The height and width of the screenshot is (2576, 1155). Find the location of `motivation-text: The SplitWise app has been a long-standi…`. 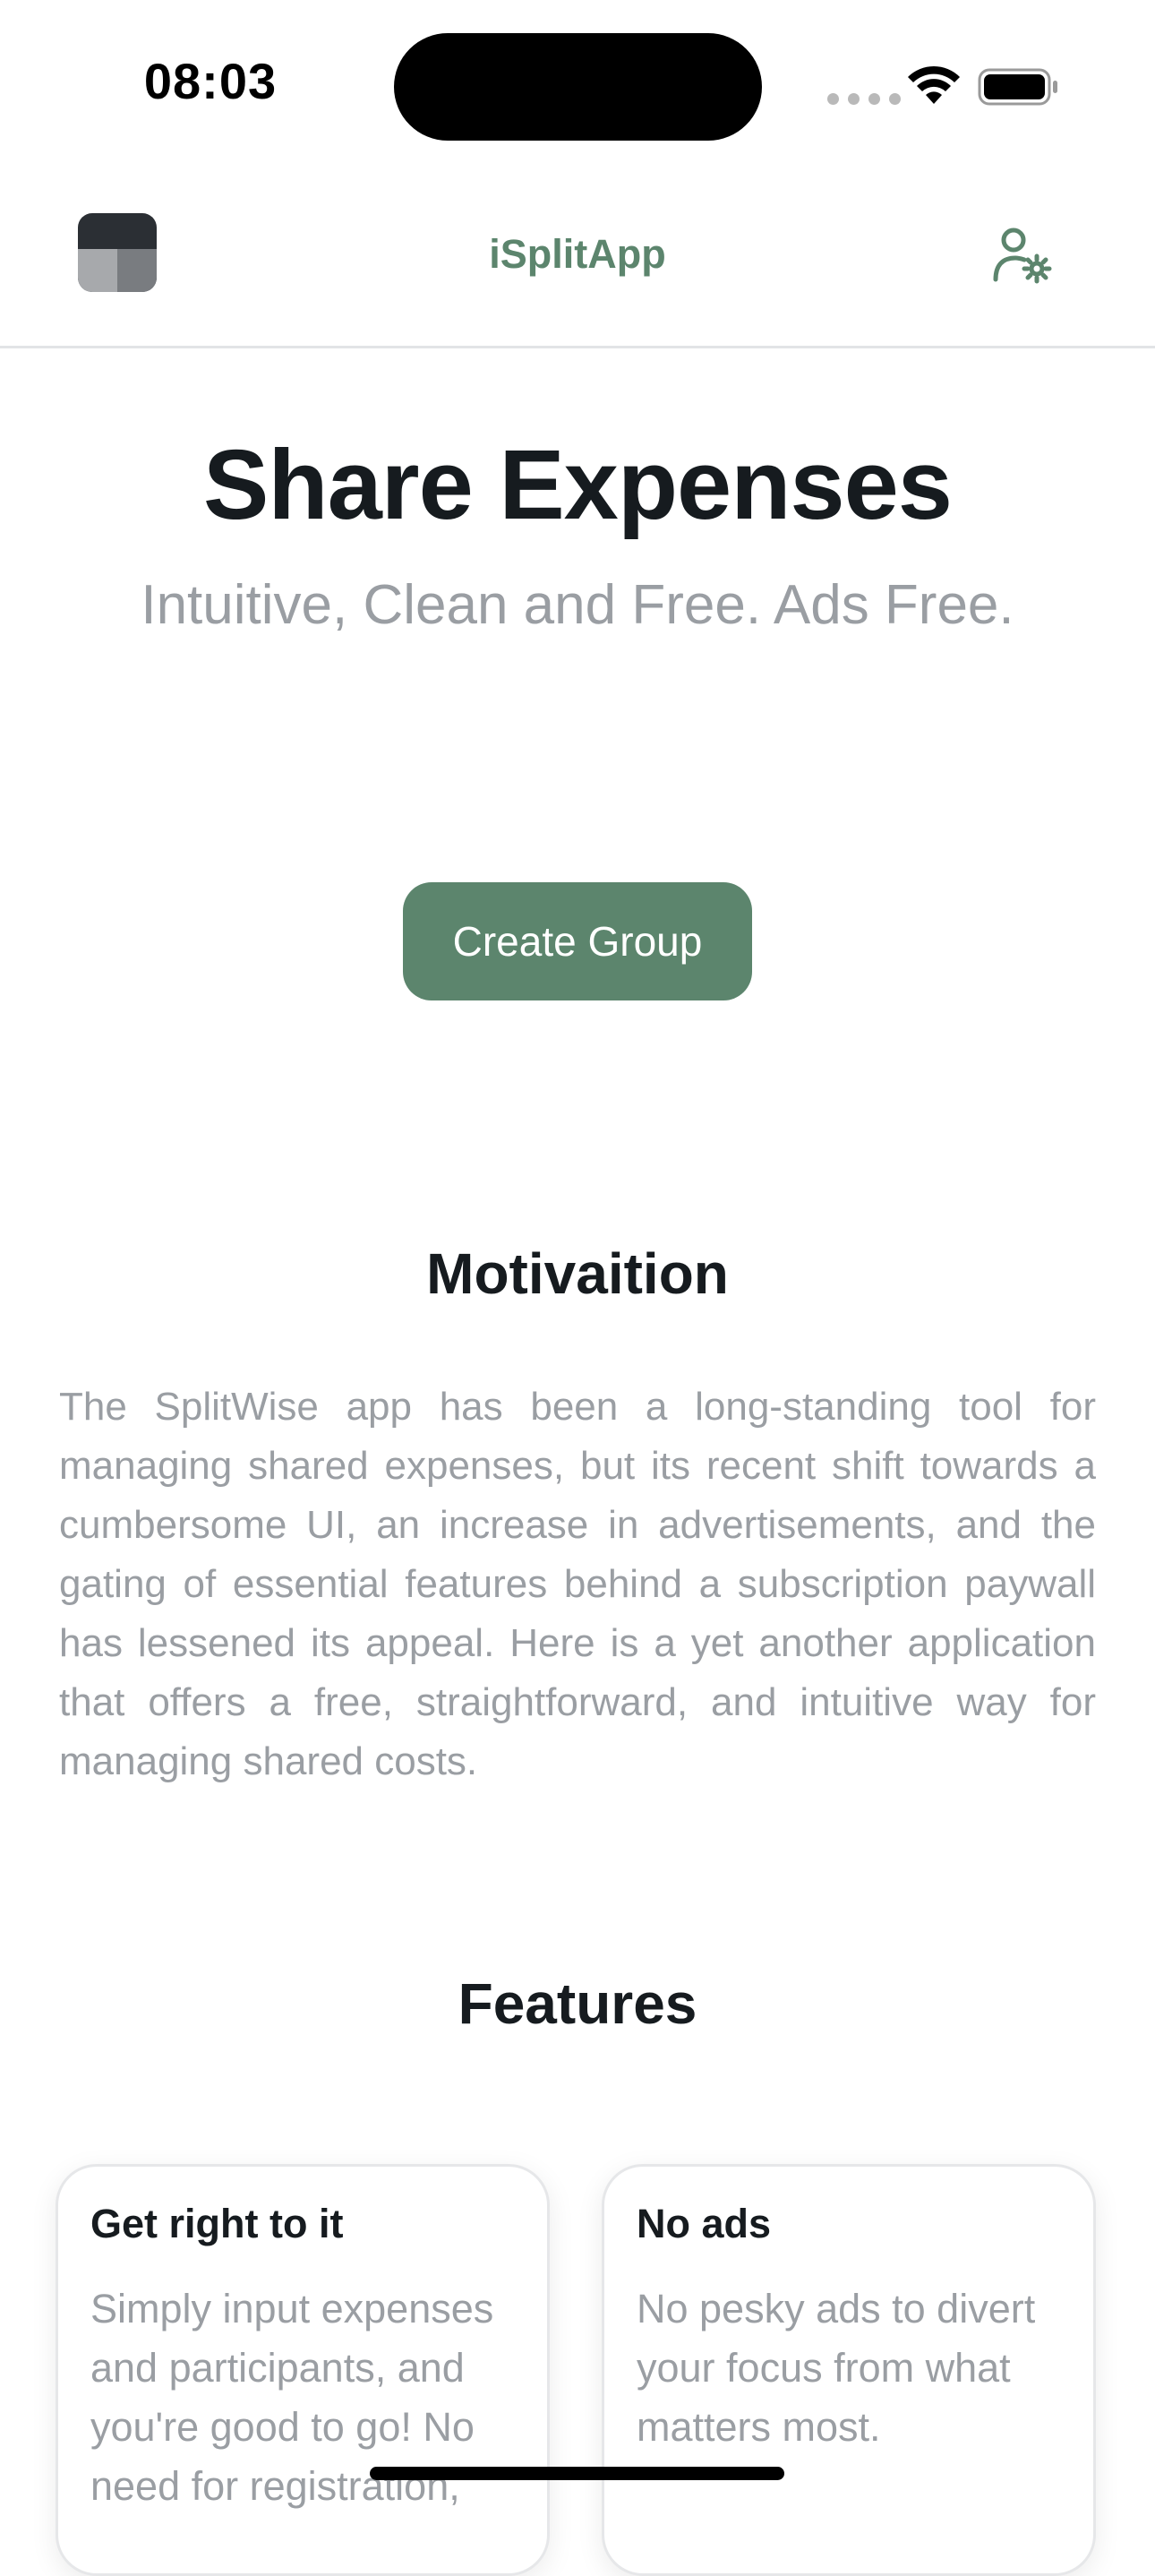

motivation-text: The SplitWise app has been a long-standi… is located at coordinates (577, 1584).